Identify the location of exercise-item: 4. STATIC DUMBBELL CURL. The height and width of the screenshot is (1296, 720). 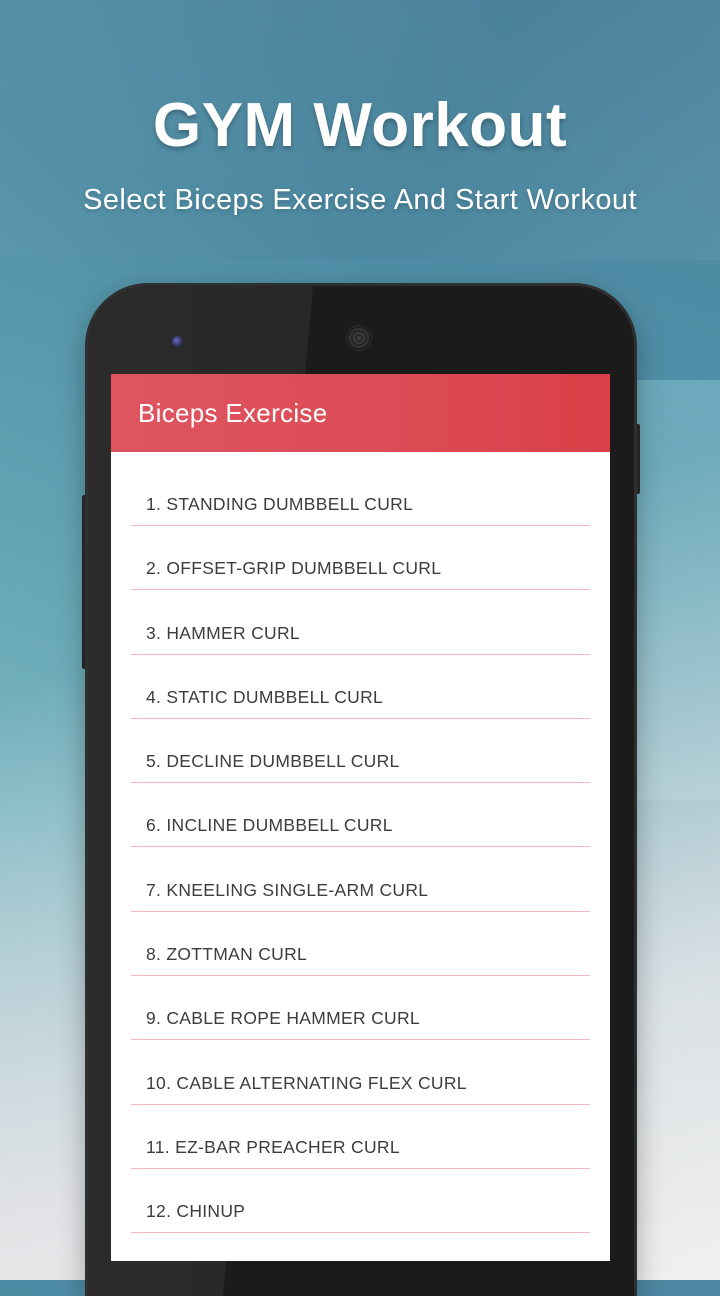
(360, 687).